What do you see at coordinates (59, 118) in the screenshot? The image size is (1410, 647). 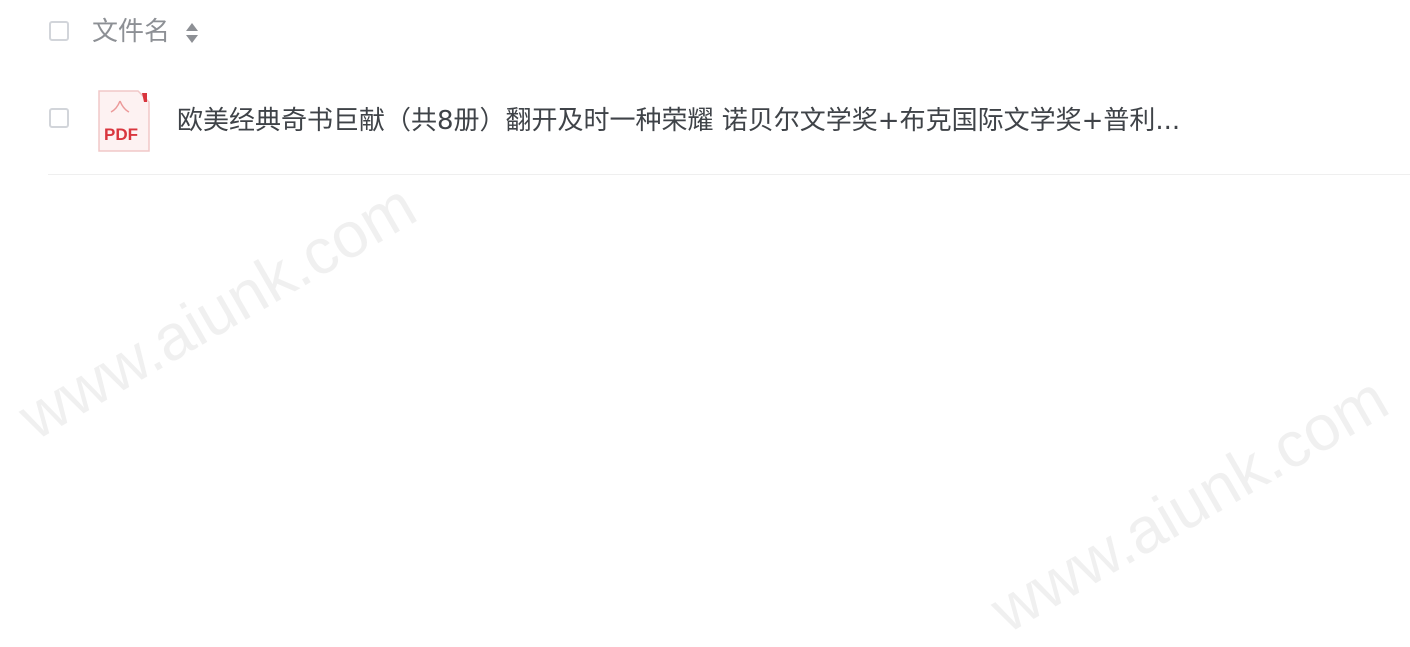 I see `row-checkbox` at bounding box center [59, 118].